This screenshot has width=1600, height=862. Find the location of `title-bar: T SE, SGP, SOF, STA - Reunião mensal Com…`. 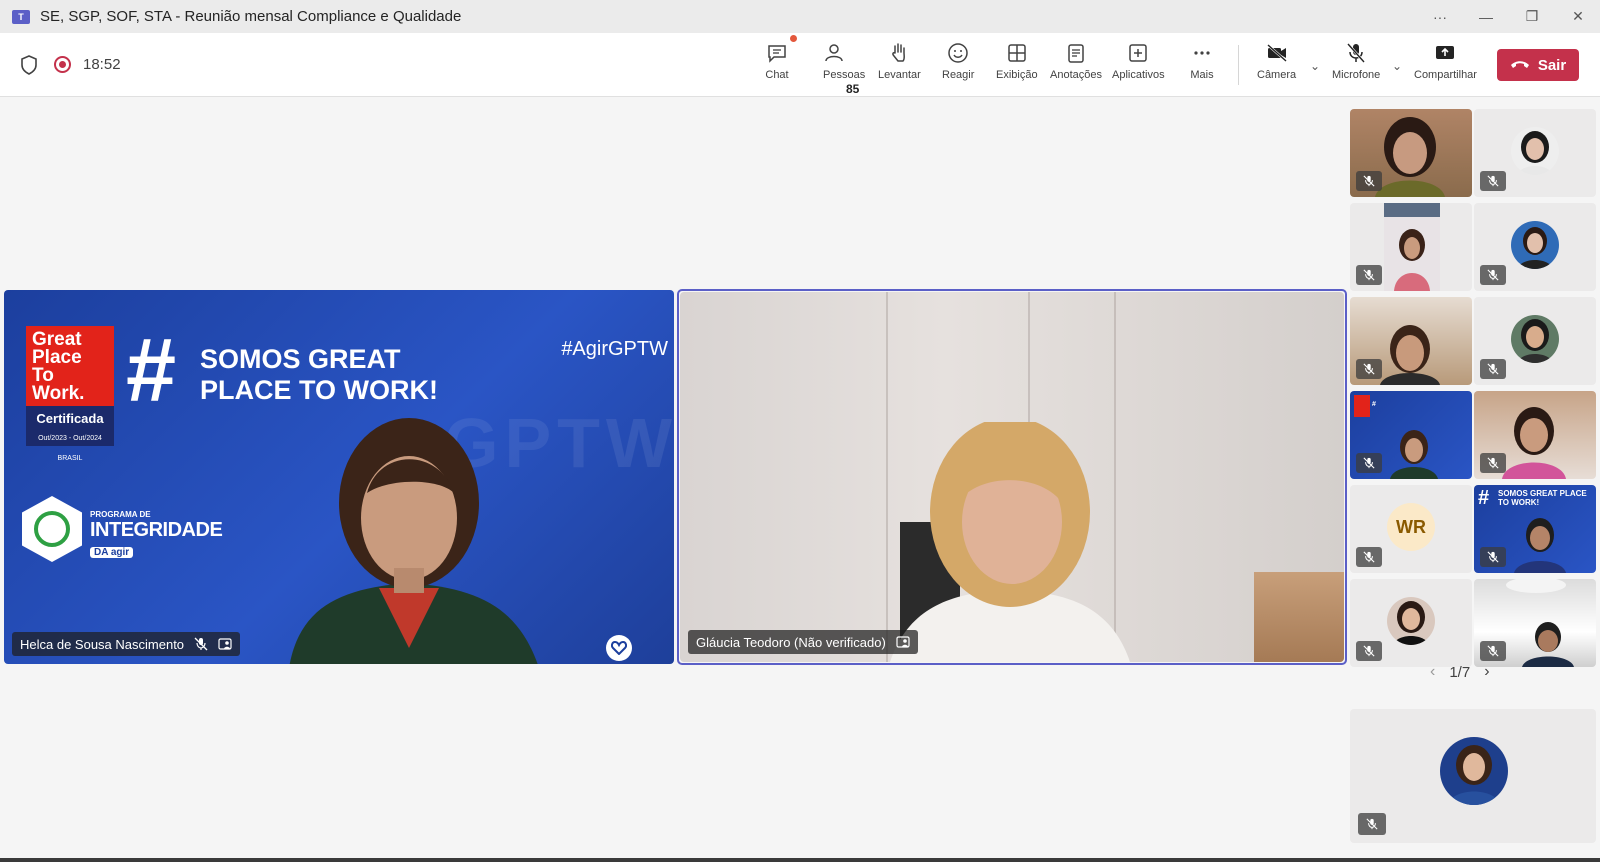

title-bar: T SE, SGP, SOF, STA - Reunião mensal Com… is located at coordinates (800, 16).